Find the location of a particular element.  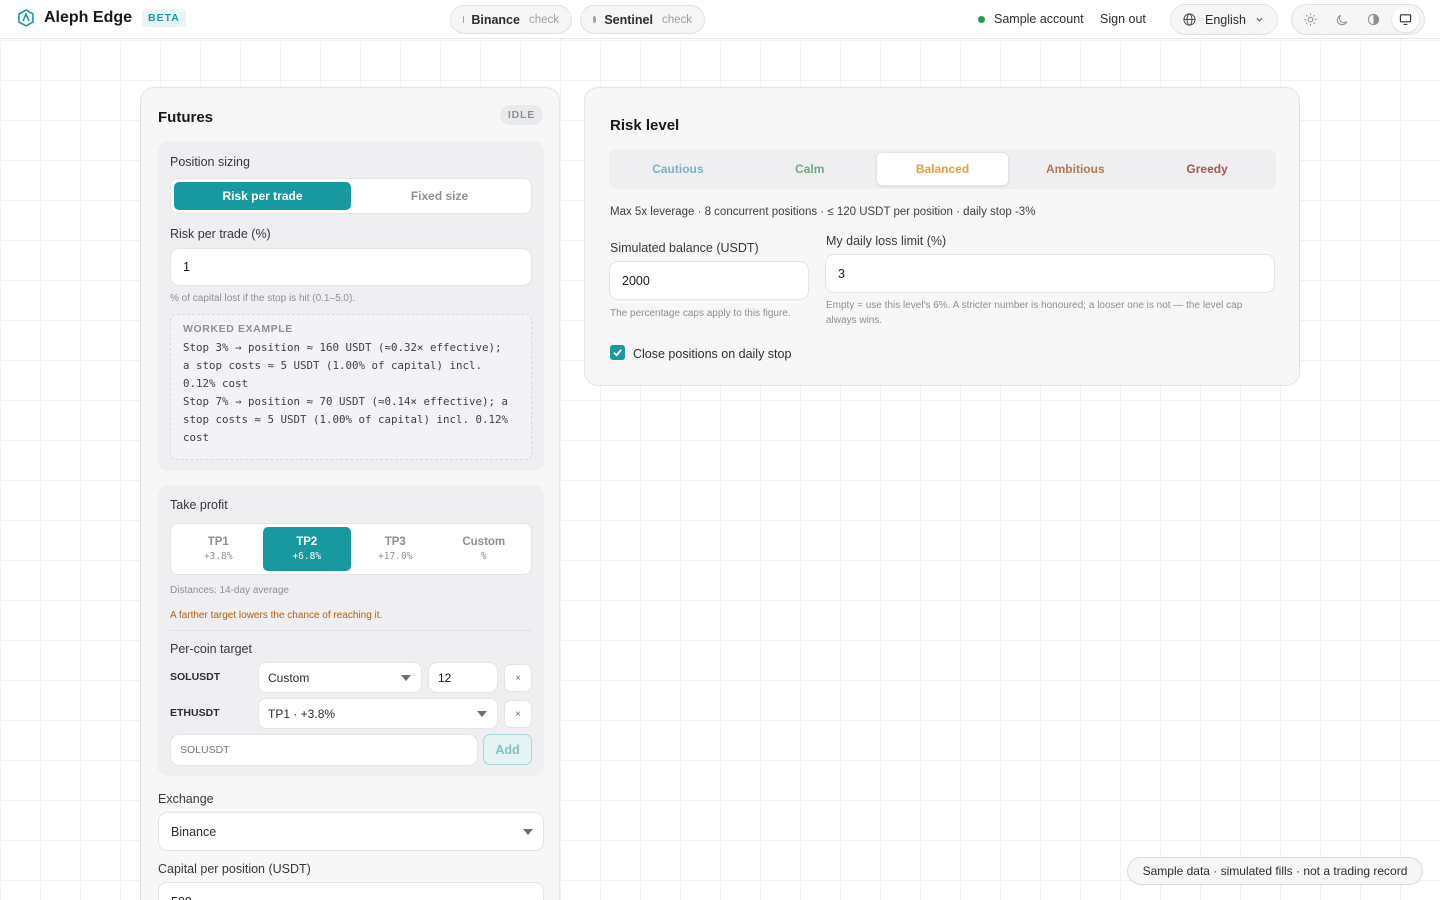

capital-per-position-input: 500 is located at coordinates (351, 891).